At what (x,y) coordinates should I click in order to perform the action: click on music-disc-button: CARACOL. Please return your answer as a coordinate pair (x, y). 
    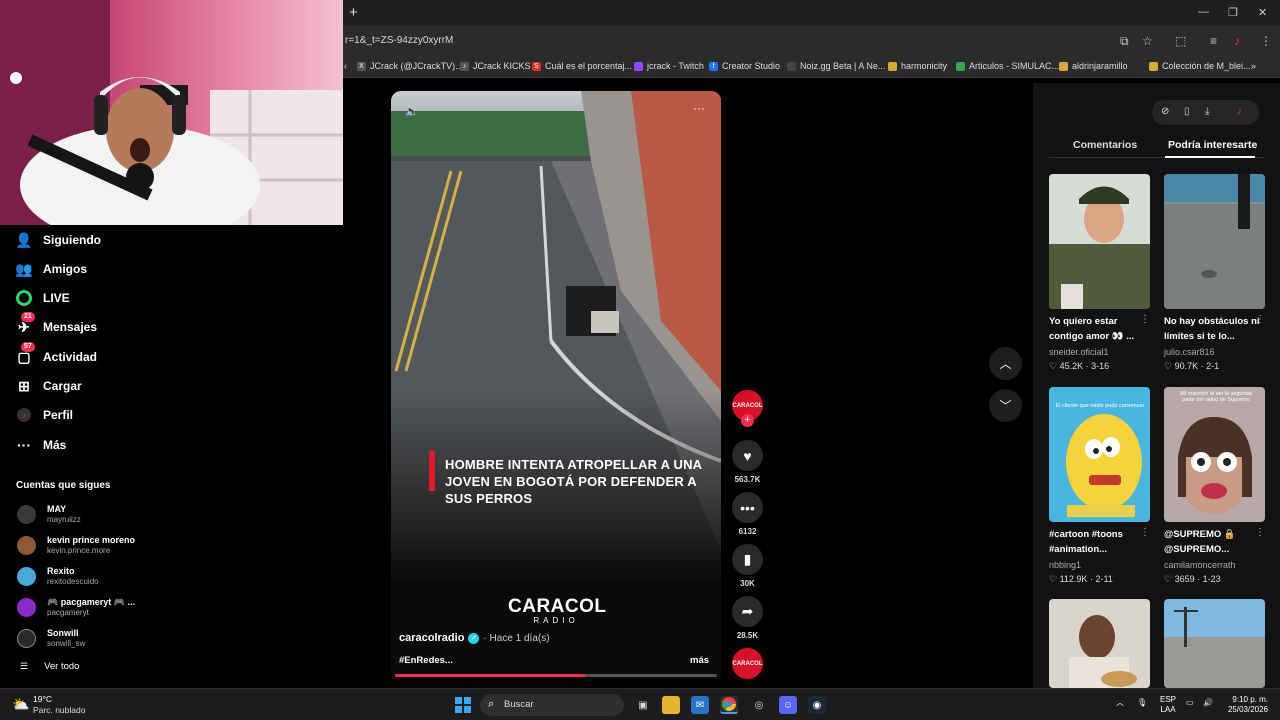
    Looking at the image, I should click on (747, 663).